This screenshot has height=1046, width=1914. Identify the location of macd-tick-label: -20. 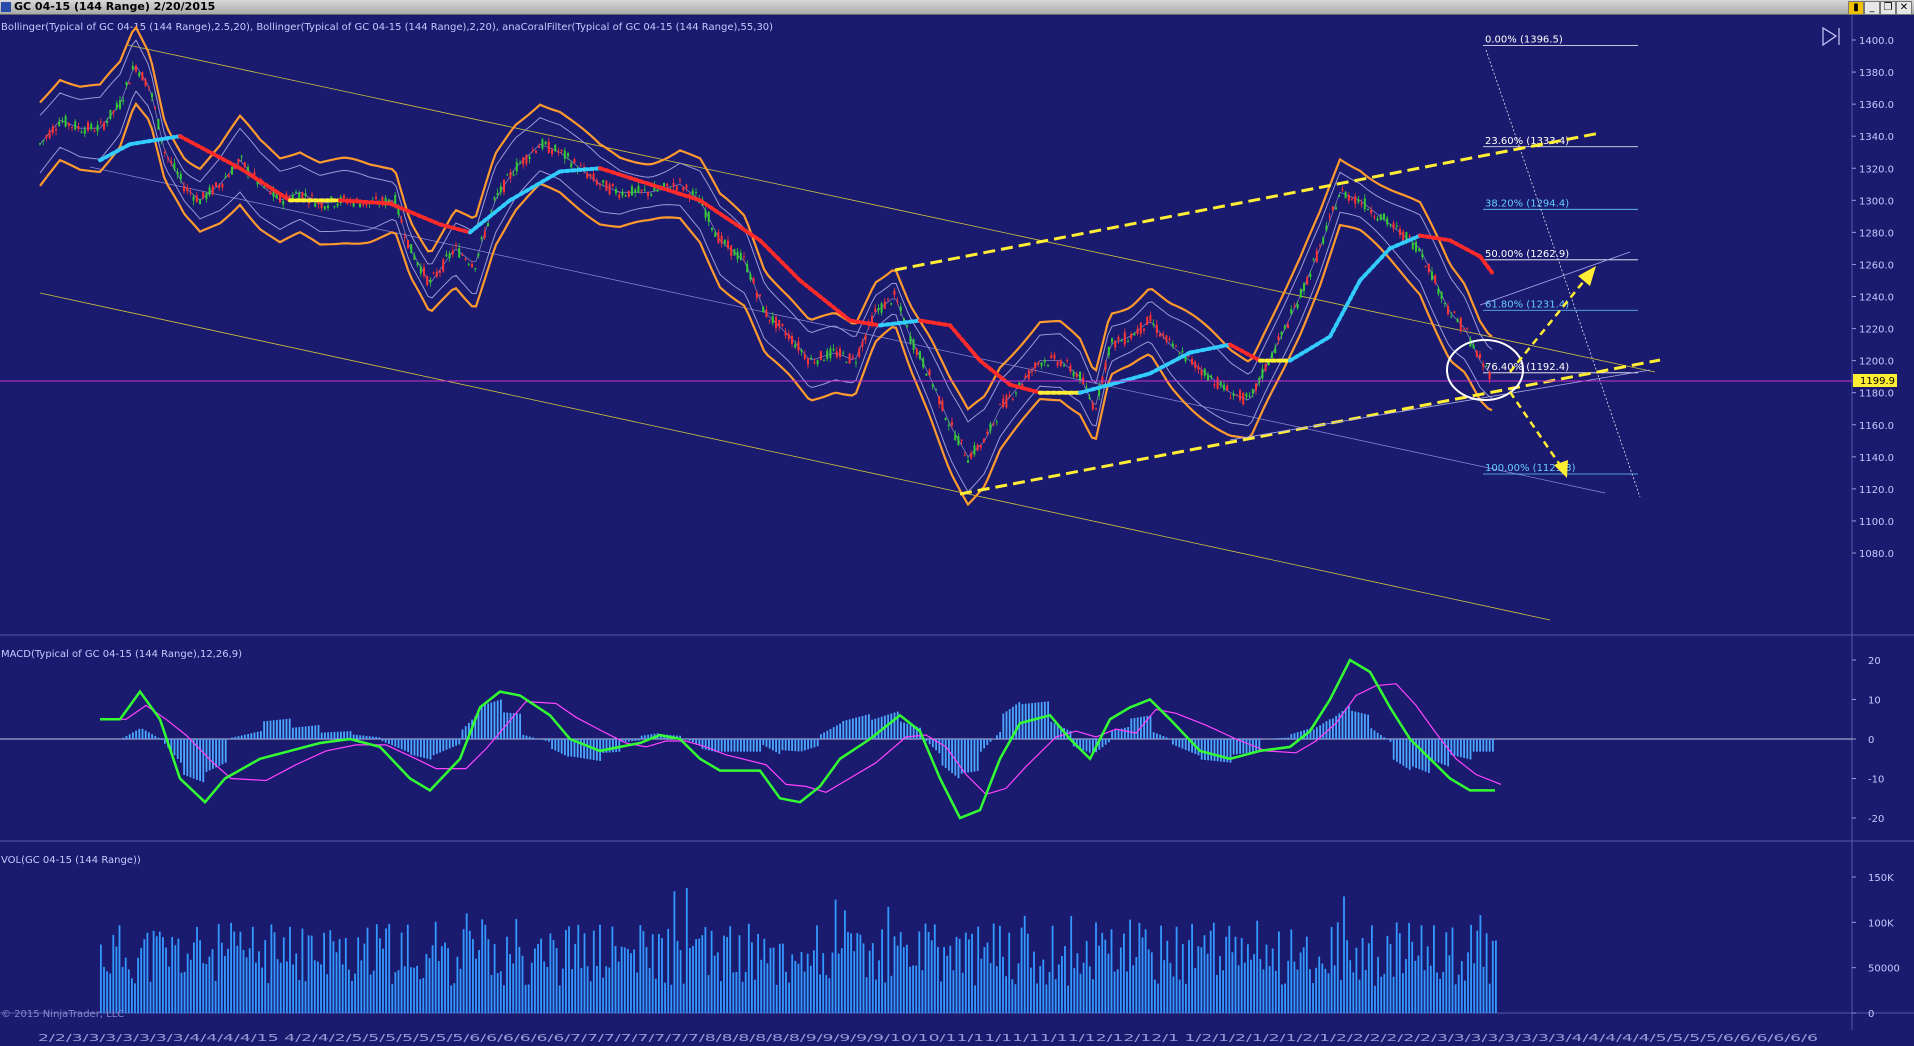
(1876, 819).